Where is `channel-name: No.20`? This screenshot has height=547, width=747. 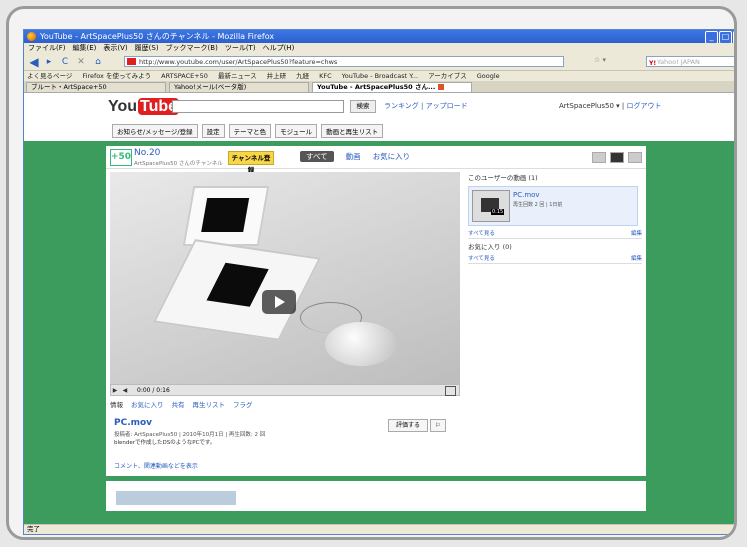 channel-name: No.20 is located at coordinates (147, 153).